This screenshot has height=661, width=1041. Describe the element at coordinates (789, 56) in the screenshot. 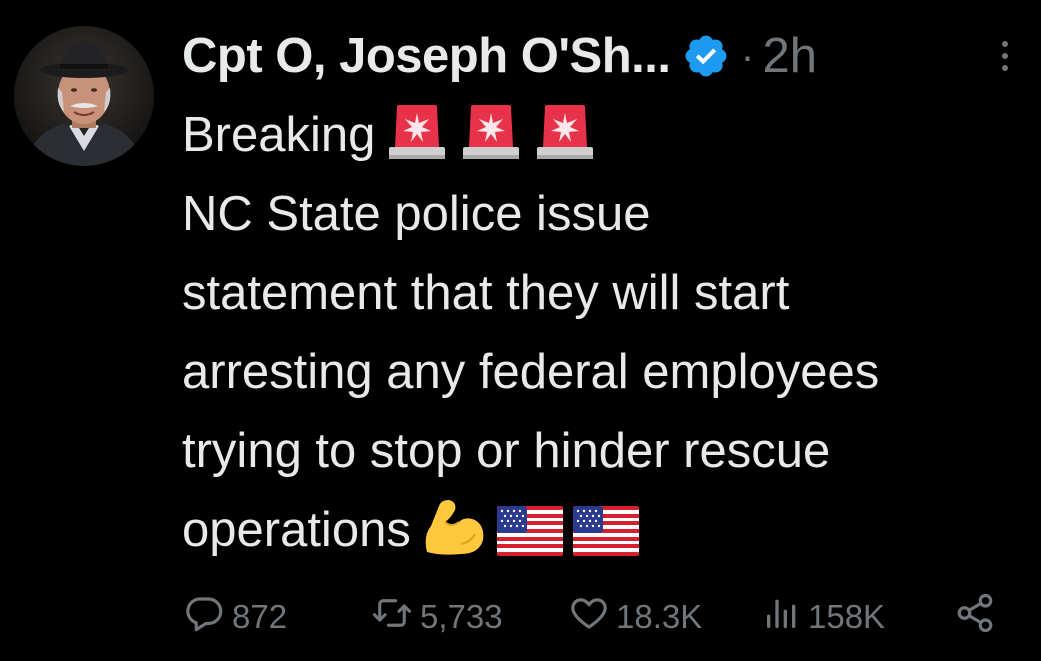

I see `timestamp: 2h` at that location.